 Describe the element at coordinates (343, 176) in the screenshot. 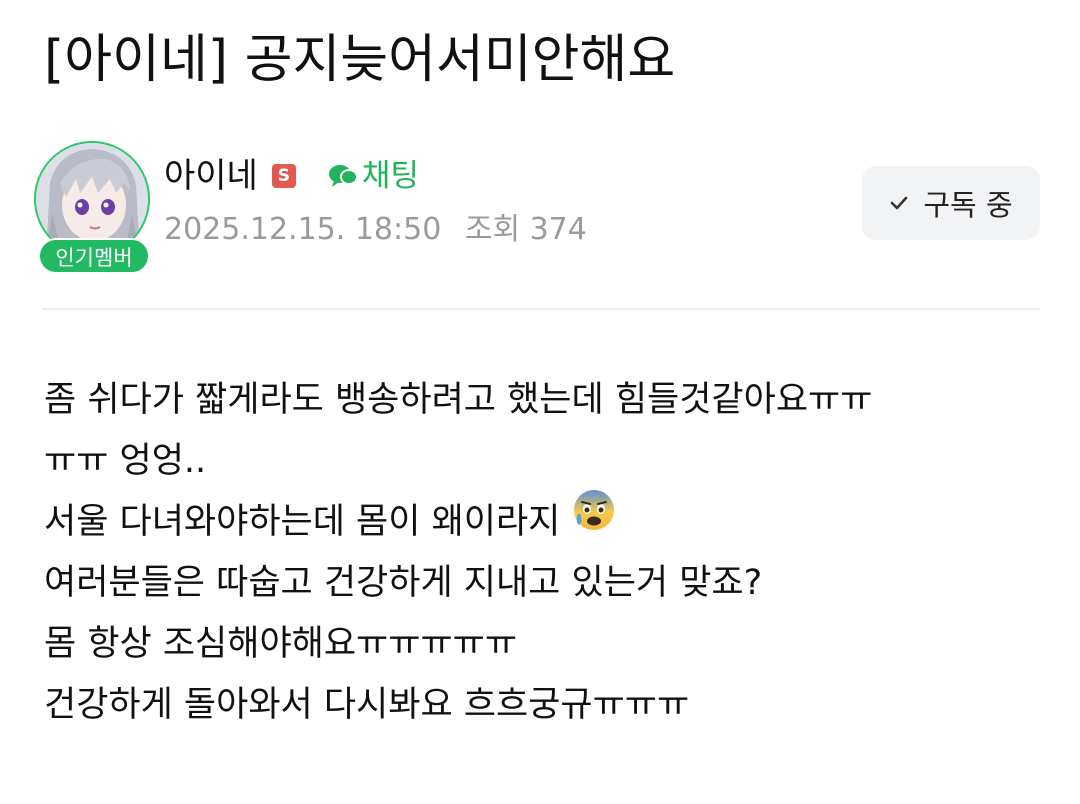

I see `chat-bubble-icon` at that location.